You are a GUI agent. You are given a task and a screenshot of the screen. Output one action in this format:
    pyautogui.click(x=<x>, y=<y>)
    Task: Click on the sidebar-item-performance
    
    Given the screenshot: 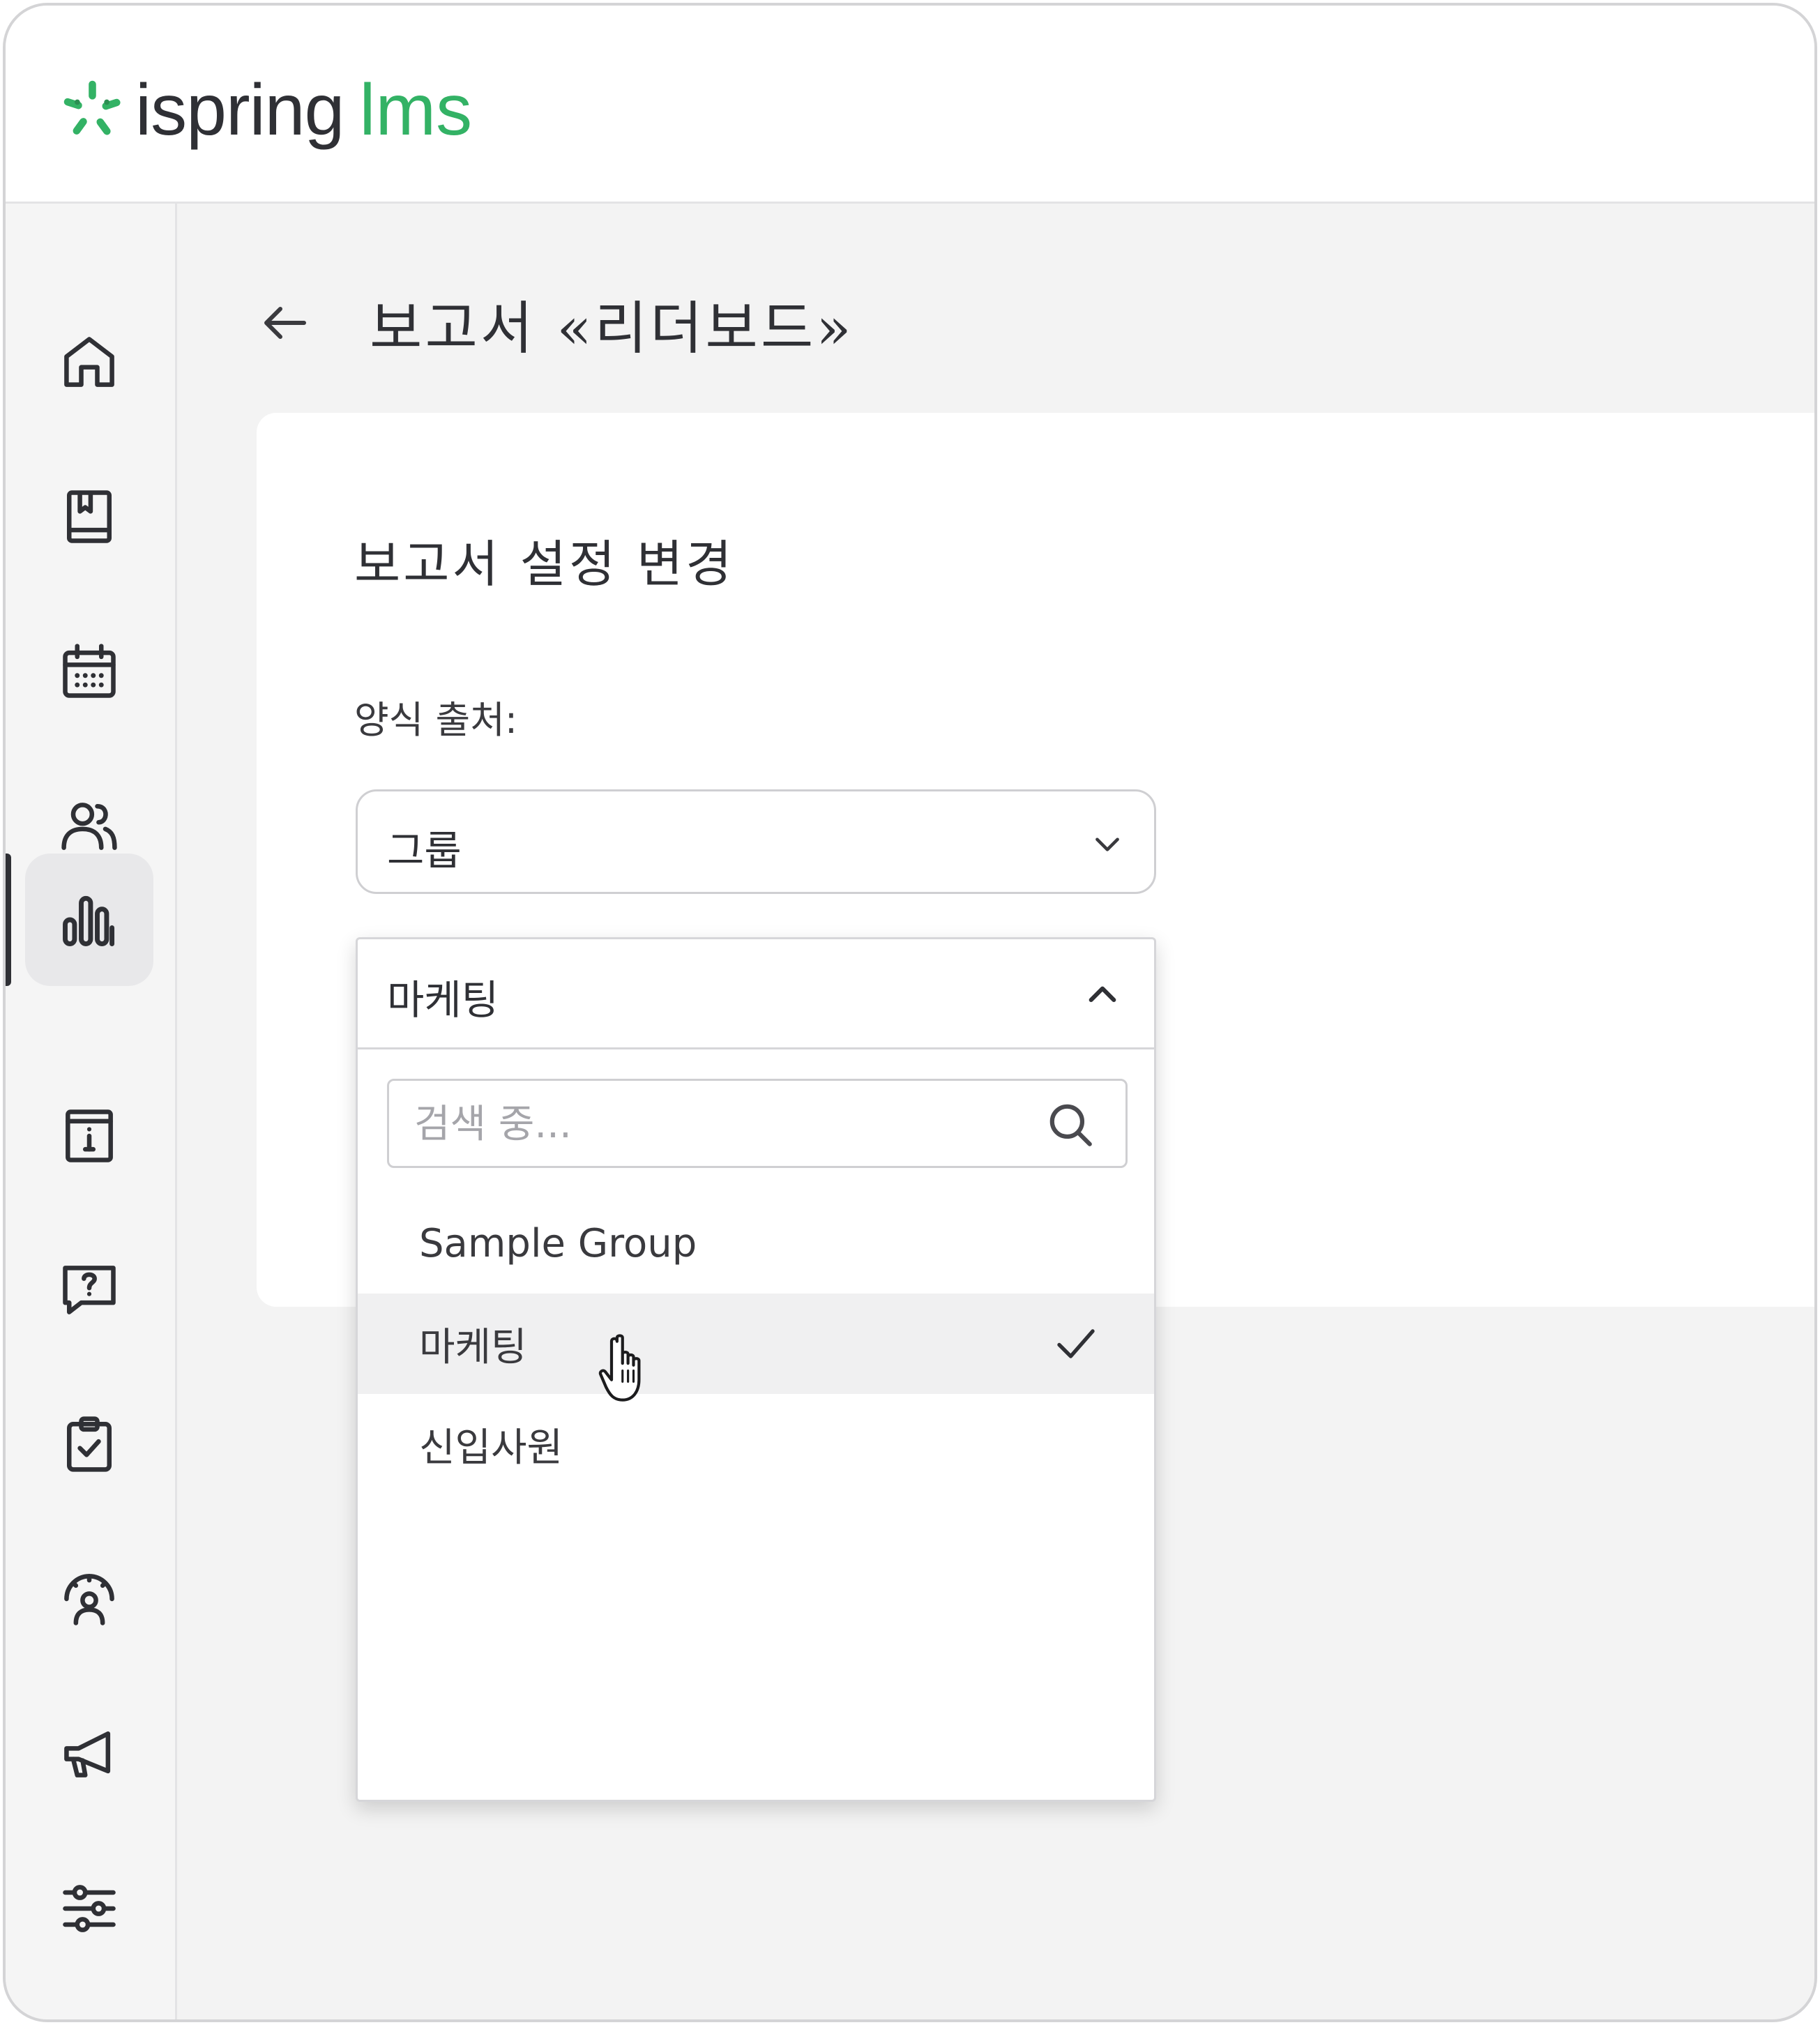 What is the action you would take?
    pyautogui.click(x=89, y=1599)
    